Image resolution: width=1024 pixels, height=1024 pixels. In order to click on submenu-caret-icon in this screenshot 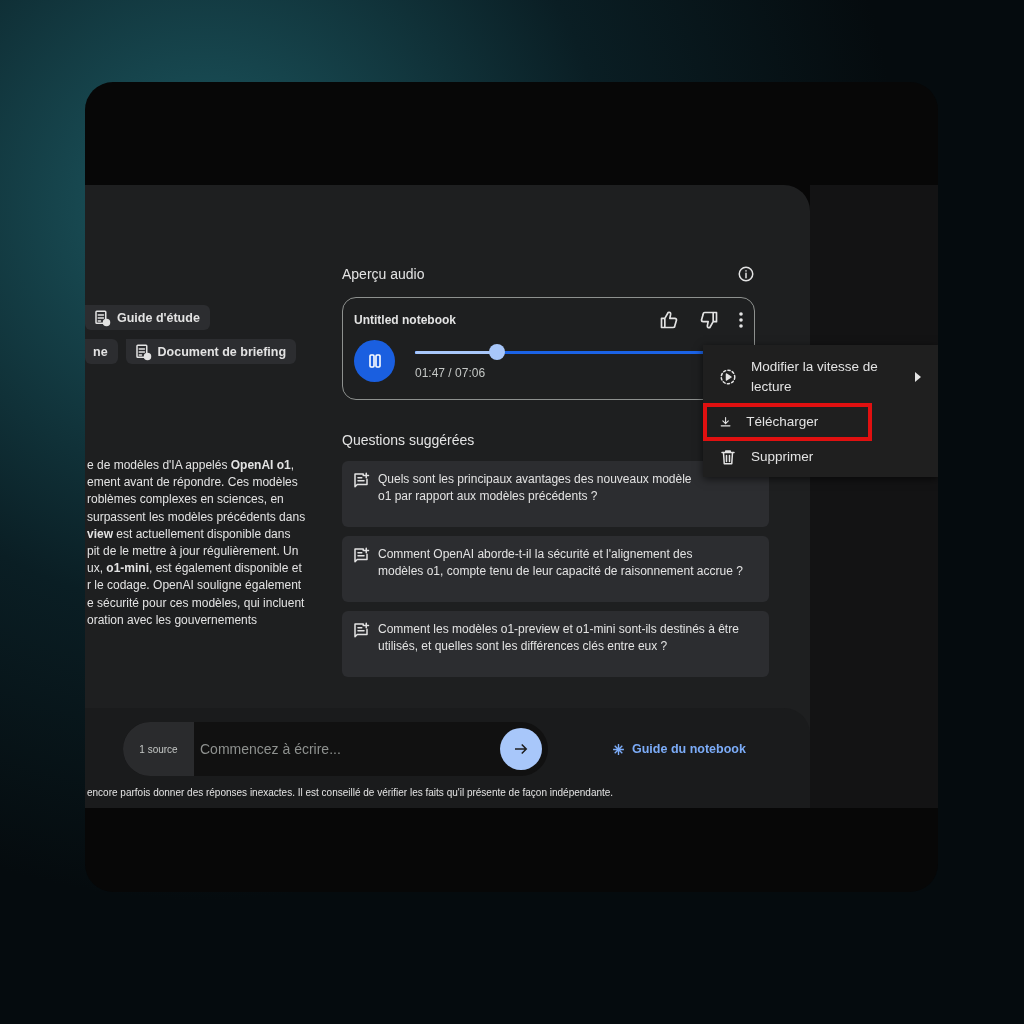, I will do `click(918, 377)`.